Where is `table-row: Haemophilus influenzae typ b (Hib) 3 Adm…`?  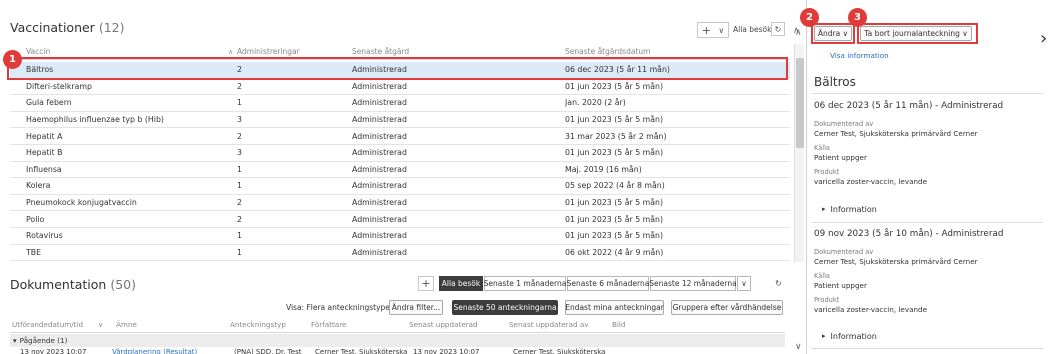
table-row: Haemophilus influenzae typ b (Hib) 3 Adm… is located at coordinates (400, 120).